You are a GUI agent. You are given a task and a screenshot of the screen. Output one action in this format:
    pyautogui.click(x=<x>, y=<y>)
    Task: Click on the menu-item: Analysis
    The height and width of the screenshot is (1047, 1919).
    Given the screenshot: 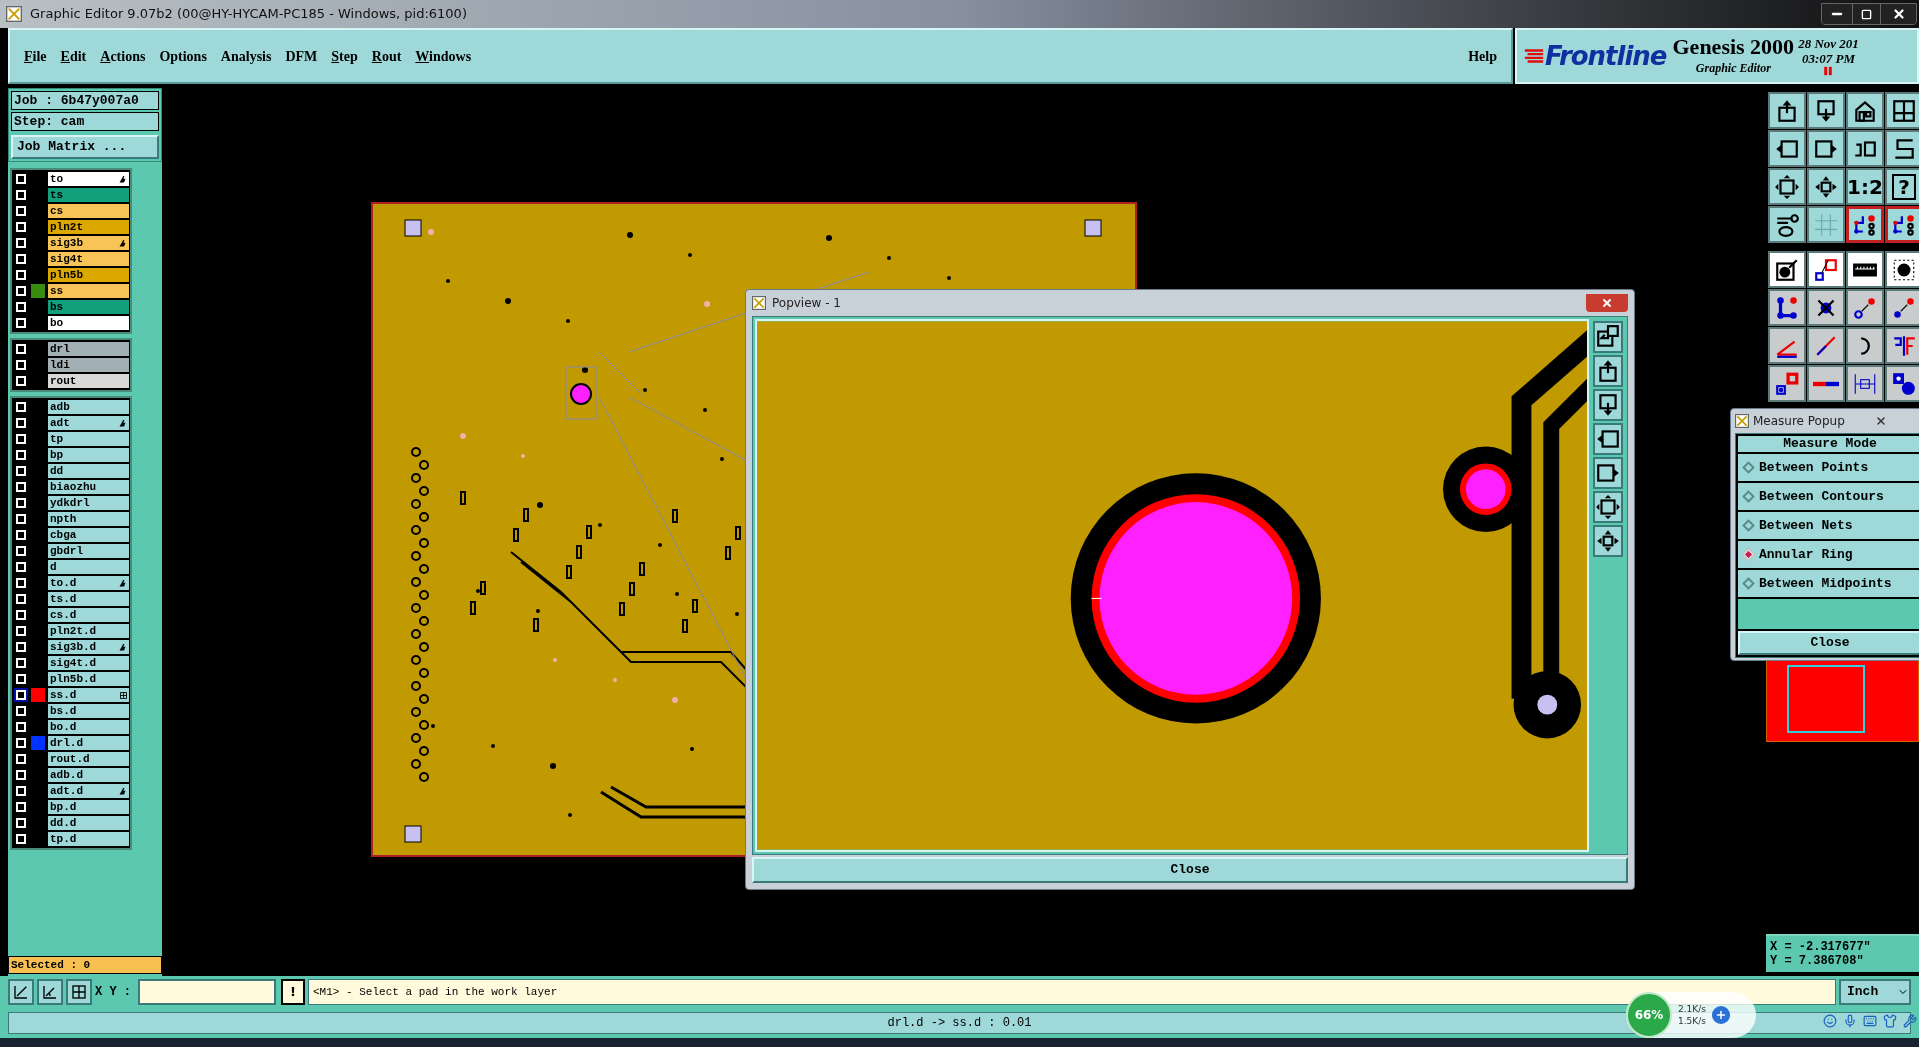 What is the action you would take?
    pyautogui.click(x=246, y=56)
    